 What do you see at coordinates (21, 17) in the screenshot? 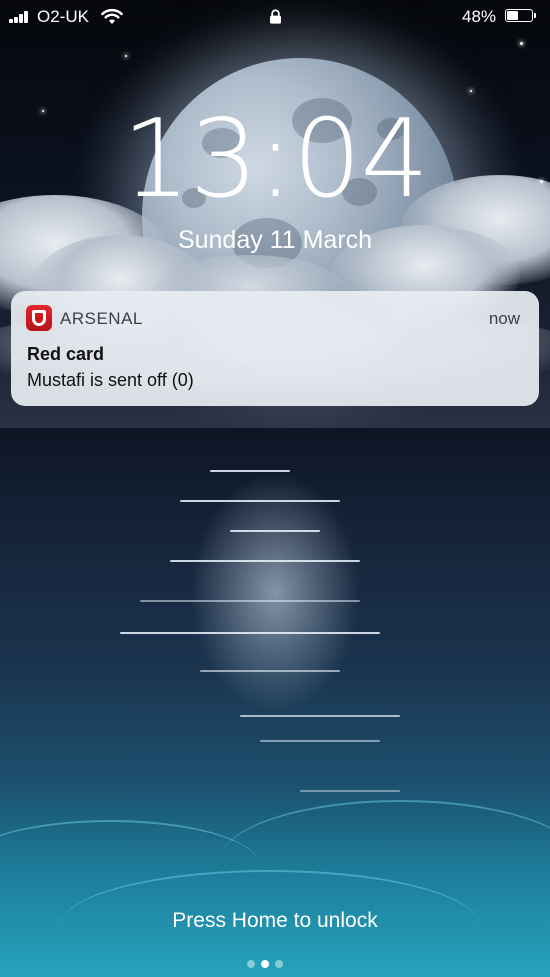
I see `signal-icon` at bounding box center [21, 17].